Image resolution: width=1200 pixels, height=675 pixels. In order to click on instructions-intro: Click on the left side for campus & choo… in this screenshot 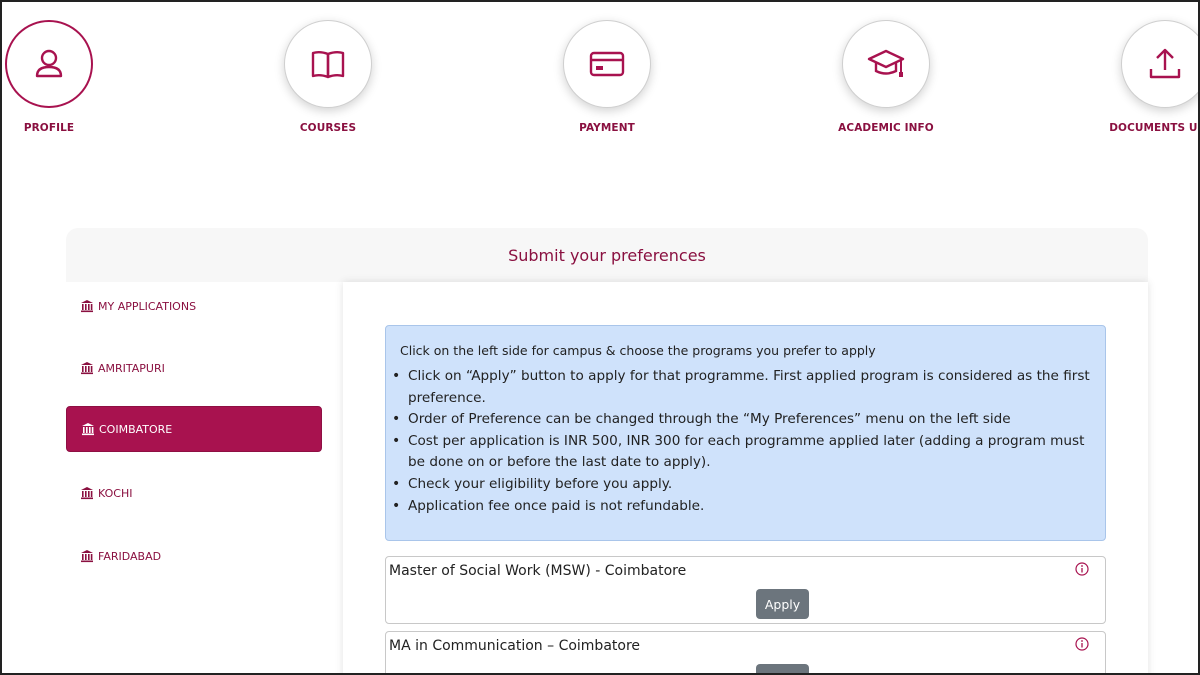, I will do `click(638, 350)`.